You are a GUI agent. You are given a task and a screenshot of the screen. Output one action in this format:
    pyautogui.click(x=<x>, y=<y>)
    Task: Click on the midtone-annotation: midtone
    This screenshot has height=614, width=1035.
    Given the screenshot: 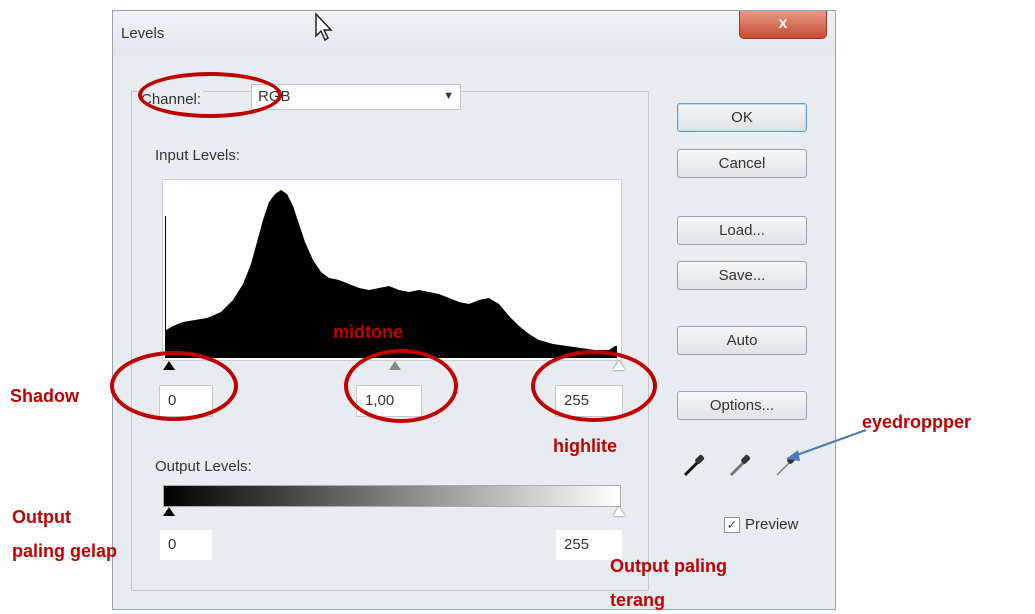 What is the action you would take?
    pyautogui.click(x=368, y=332)
    